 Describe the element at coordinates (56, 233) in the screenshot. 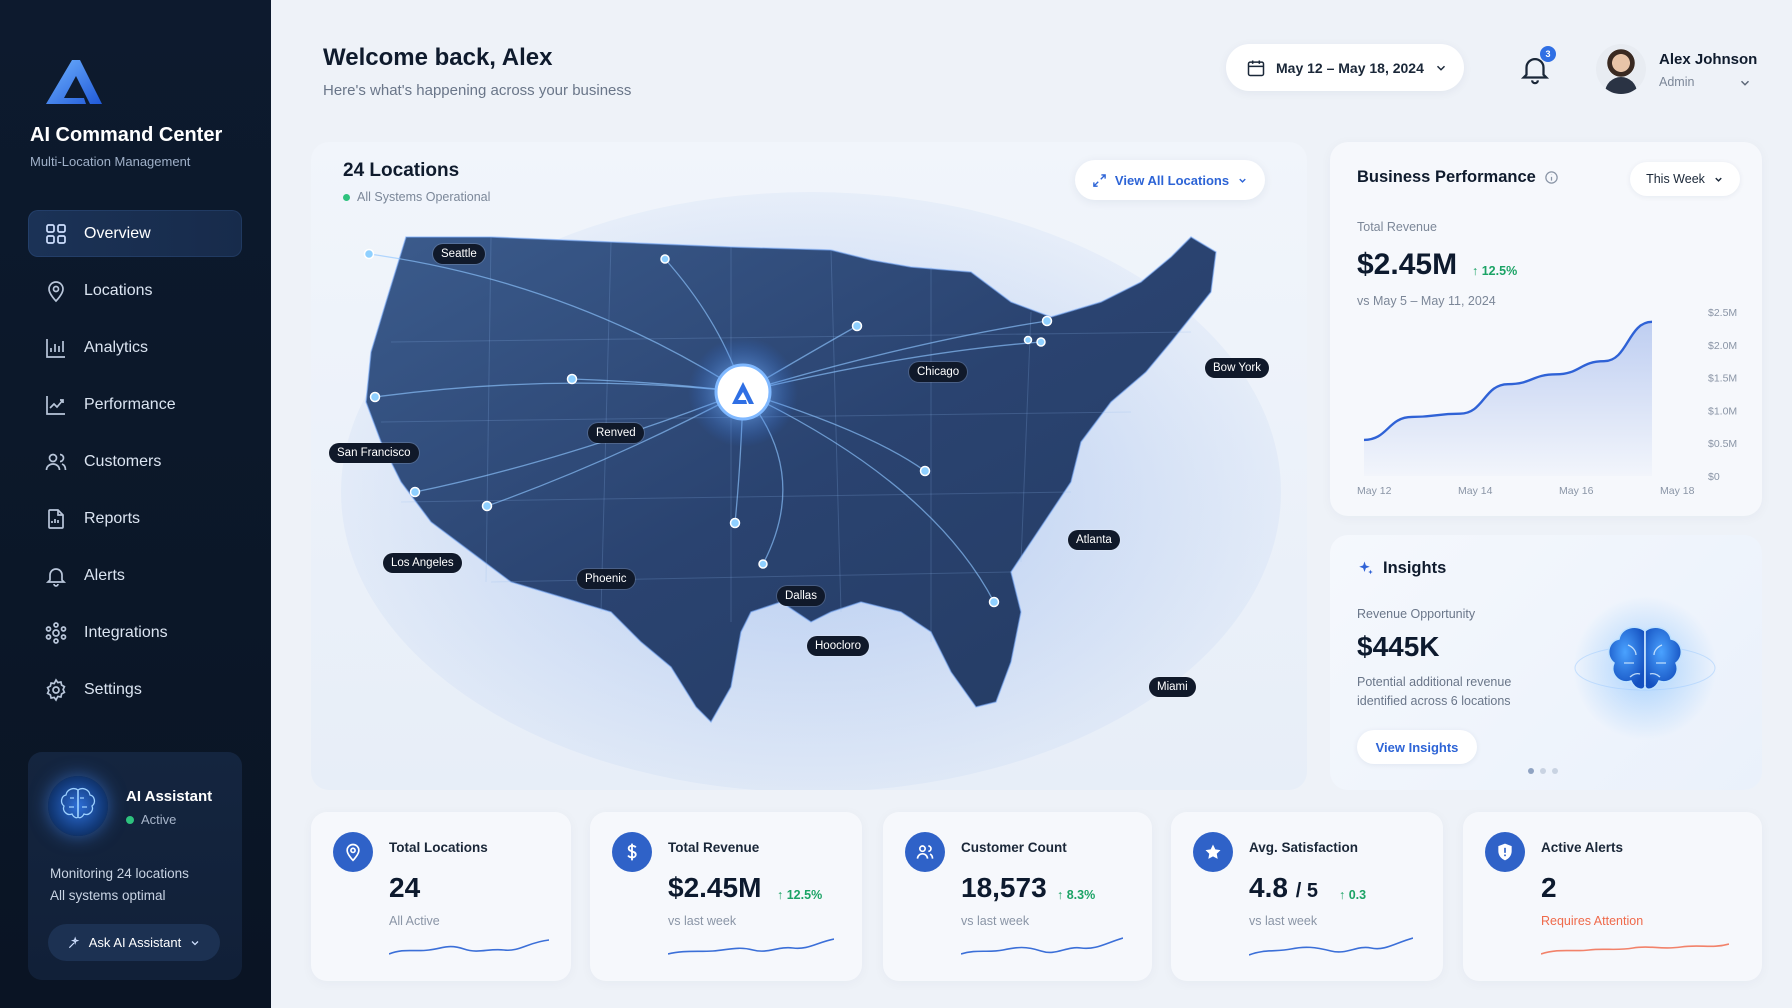

I see `grid-icon` at that location.